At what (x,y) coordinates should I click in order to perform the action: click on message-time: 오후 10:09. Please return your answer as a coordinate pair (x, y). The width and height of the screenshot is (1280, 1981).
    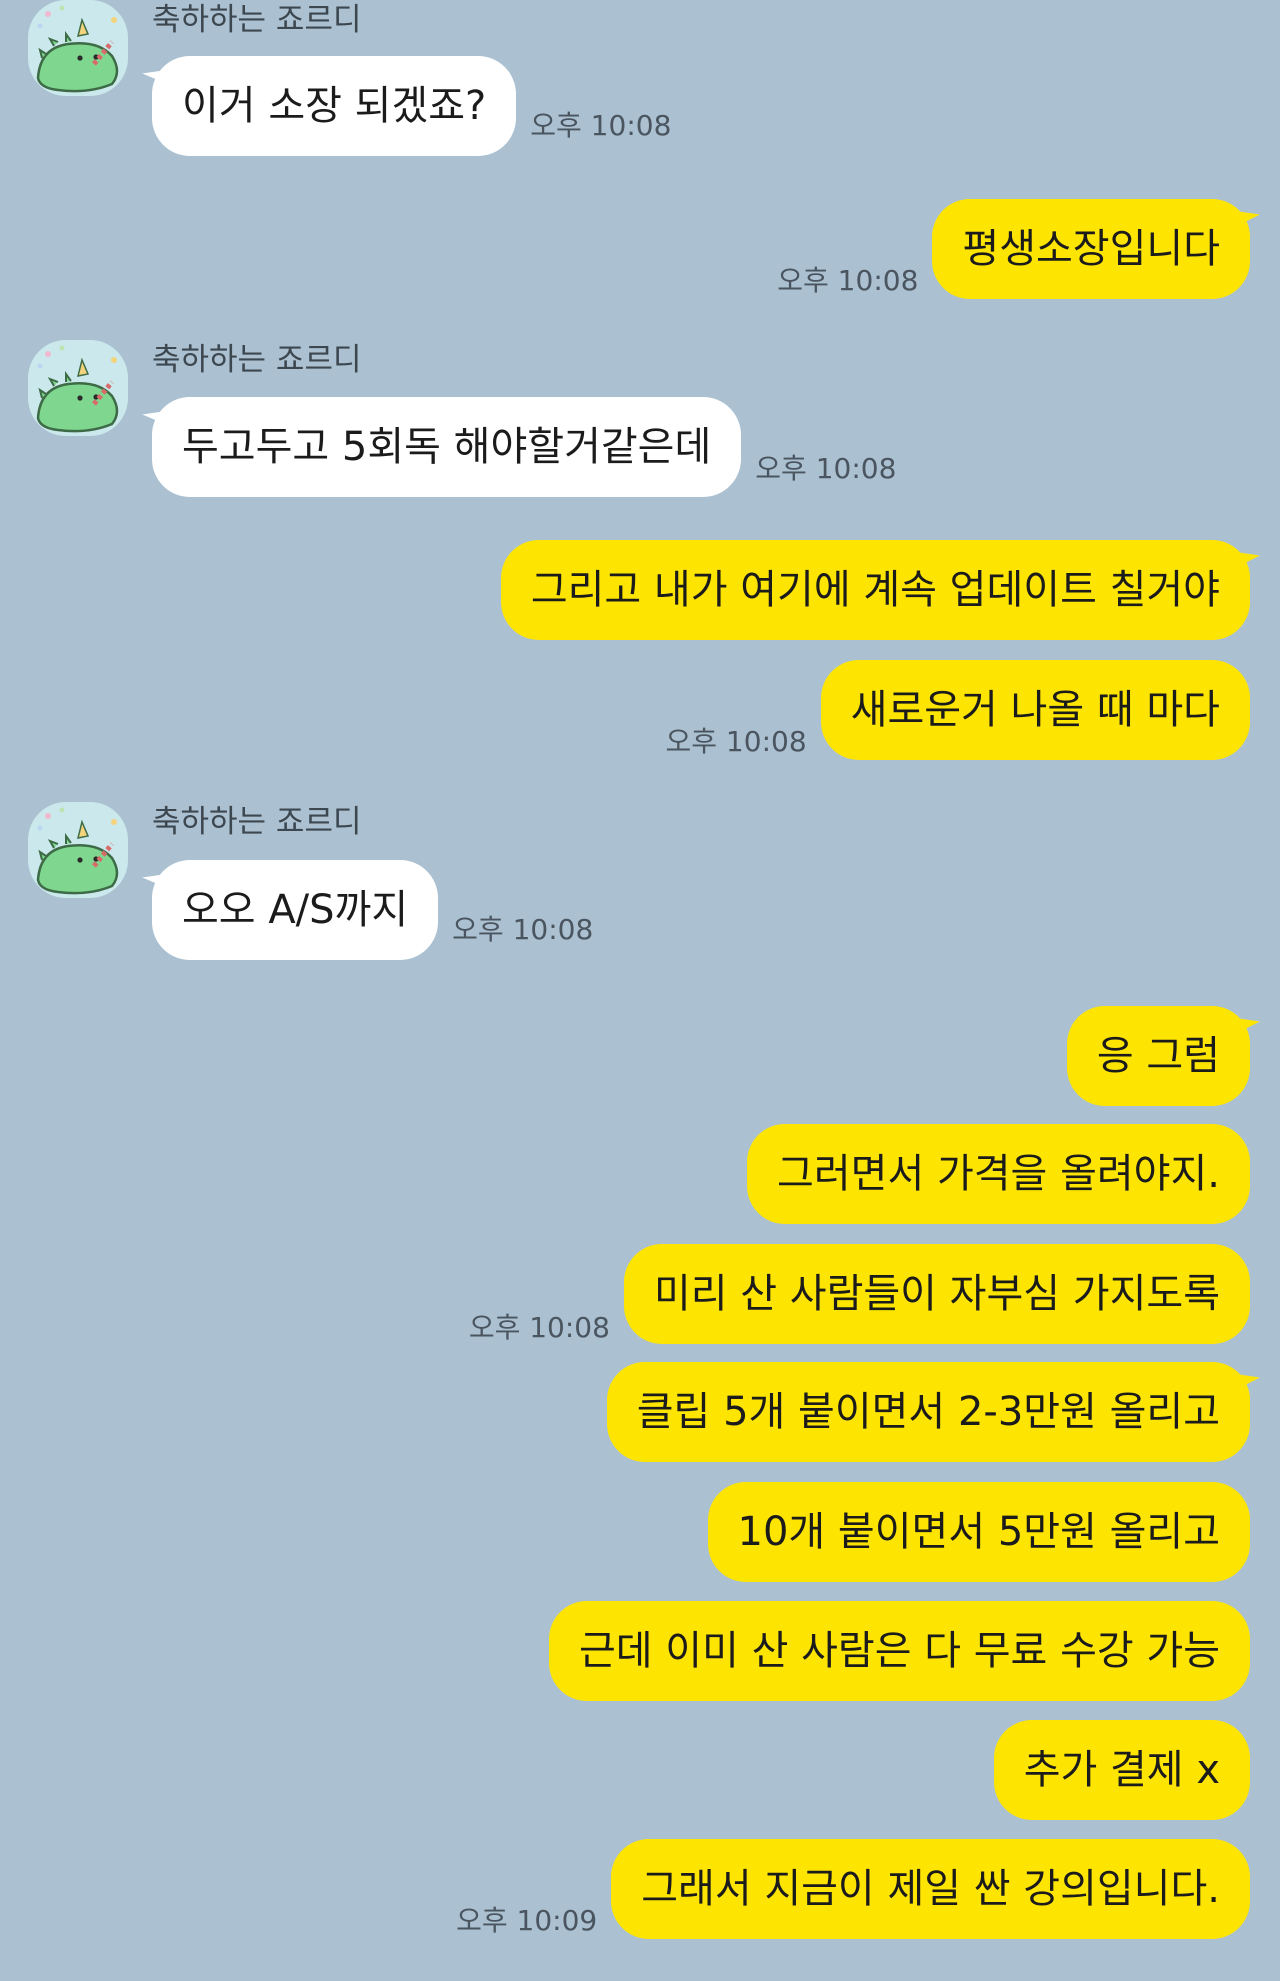
    Looking at the image, I should click on (527, 1920).